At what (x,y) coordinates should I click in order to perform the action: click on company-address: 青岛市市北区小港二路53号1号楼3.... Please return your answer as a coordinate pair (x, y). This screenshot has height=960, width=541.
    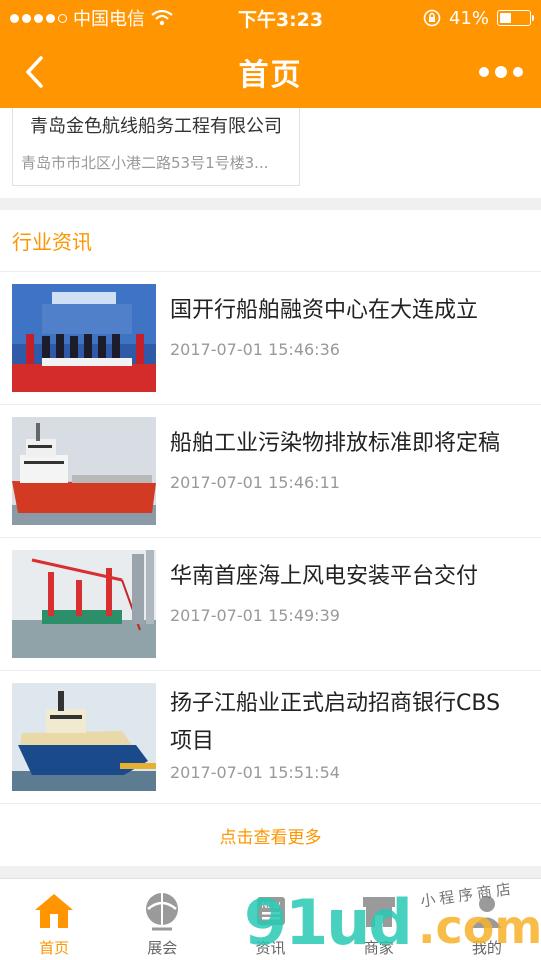
    Looking at the image, I should click on (145, 163).